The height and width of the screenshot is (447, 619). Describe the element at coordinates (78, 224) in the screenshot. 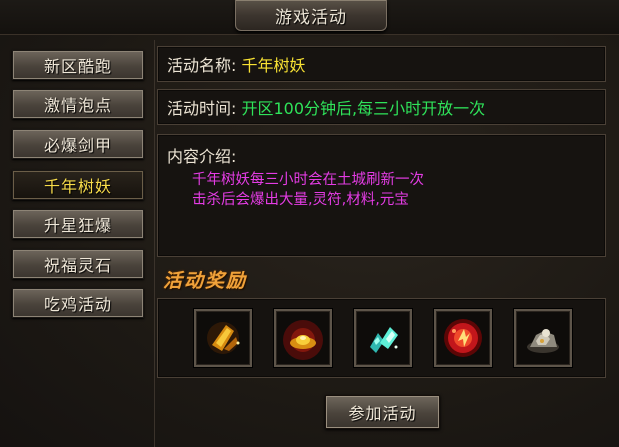

I see `menu-item-star-upgrade: 升星狂爆` at that location.